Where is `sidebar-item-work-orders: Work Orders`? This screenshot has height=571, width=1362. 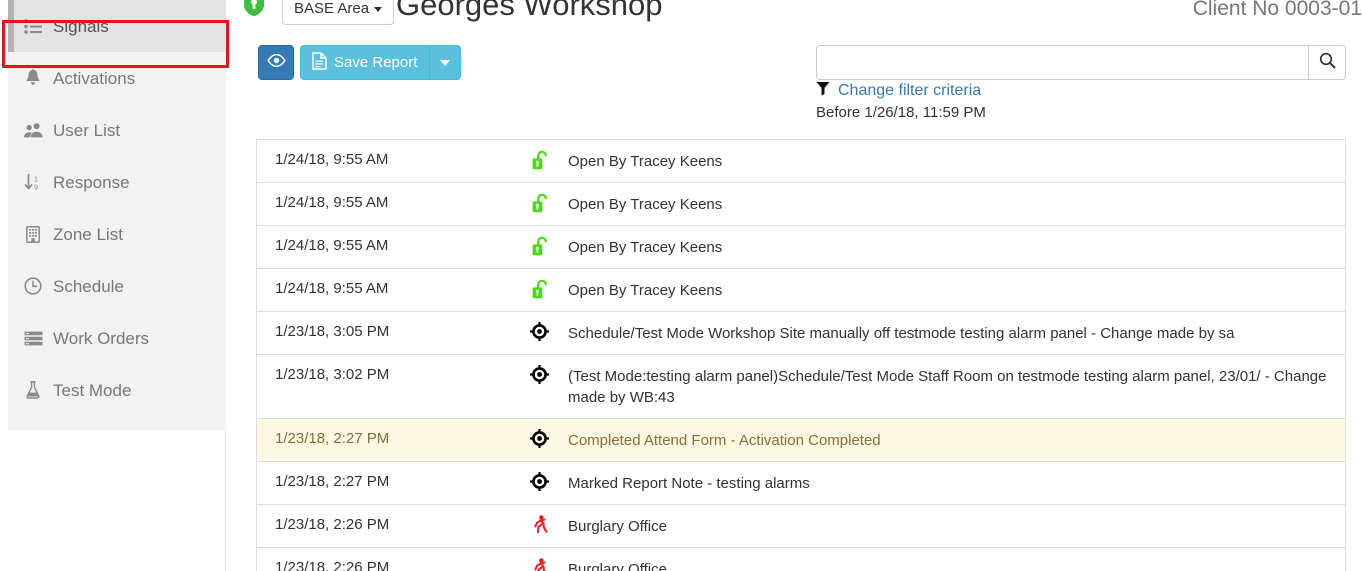
sidebar-item-work-orders: Work Orders is located at coordinates (117, 338).